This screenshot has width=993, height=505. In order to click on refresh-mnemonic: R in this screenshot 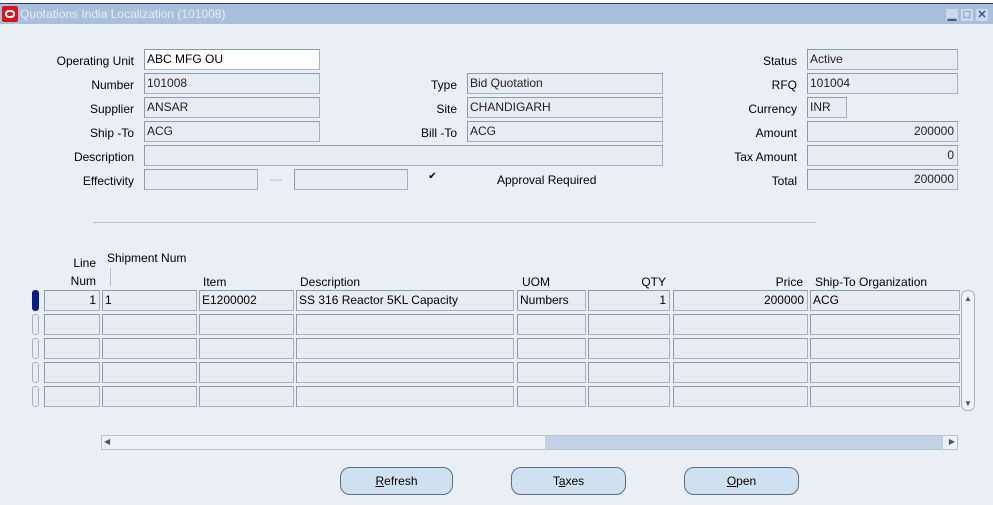, I will do `click(380, 481)`.